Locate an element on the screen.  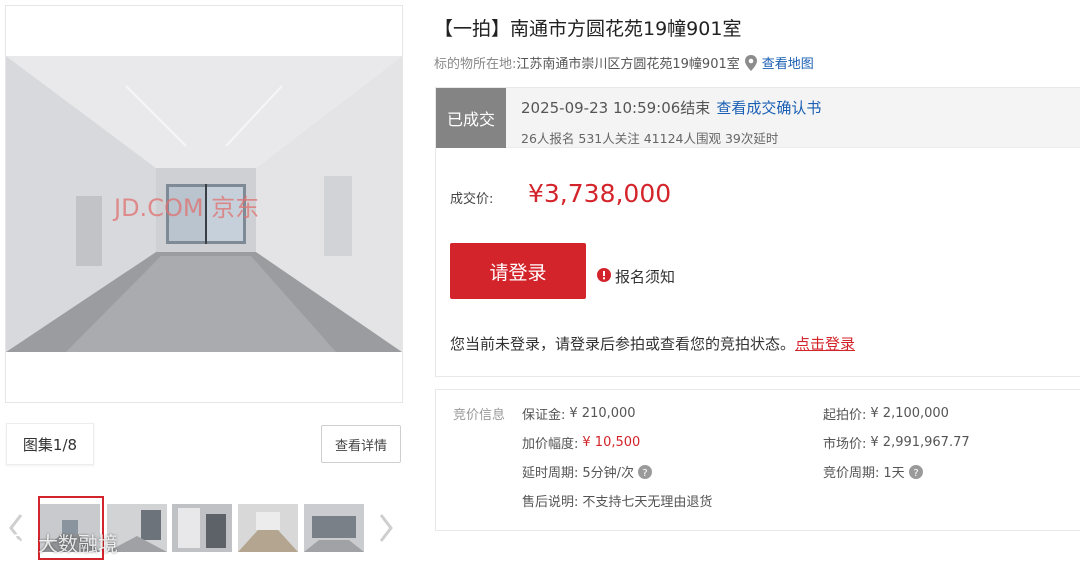
notice-label: 报名须知 is located at coordinates (645, 277).